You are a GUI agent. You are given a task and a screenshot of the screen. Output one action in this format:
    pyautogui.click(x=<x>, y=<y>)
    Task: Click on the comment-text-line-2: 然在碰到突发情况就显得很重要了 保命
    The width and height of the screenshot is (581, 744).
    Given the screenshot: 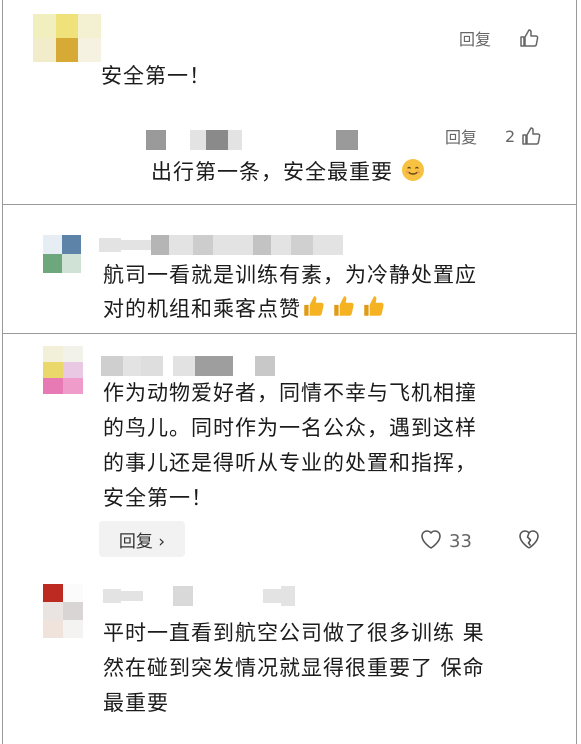 What is the action you would take?
    pyautogui.click(x=294, y=668)
    